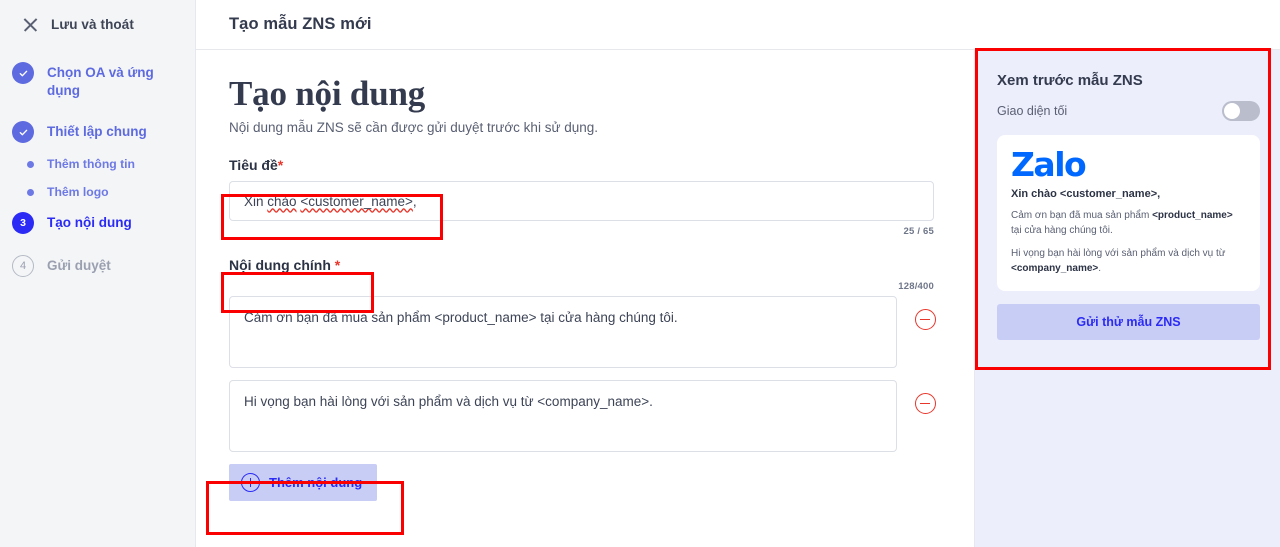 The width and height of the screenshot is (1280, 547). What do you see at coordinates (97, 178) in the screenshot?
I see `substep-list: Thêm thông tin Thêm logo` at bounding box center [97, 178].